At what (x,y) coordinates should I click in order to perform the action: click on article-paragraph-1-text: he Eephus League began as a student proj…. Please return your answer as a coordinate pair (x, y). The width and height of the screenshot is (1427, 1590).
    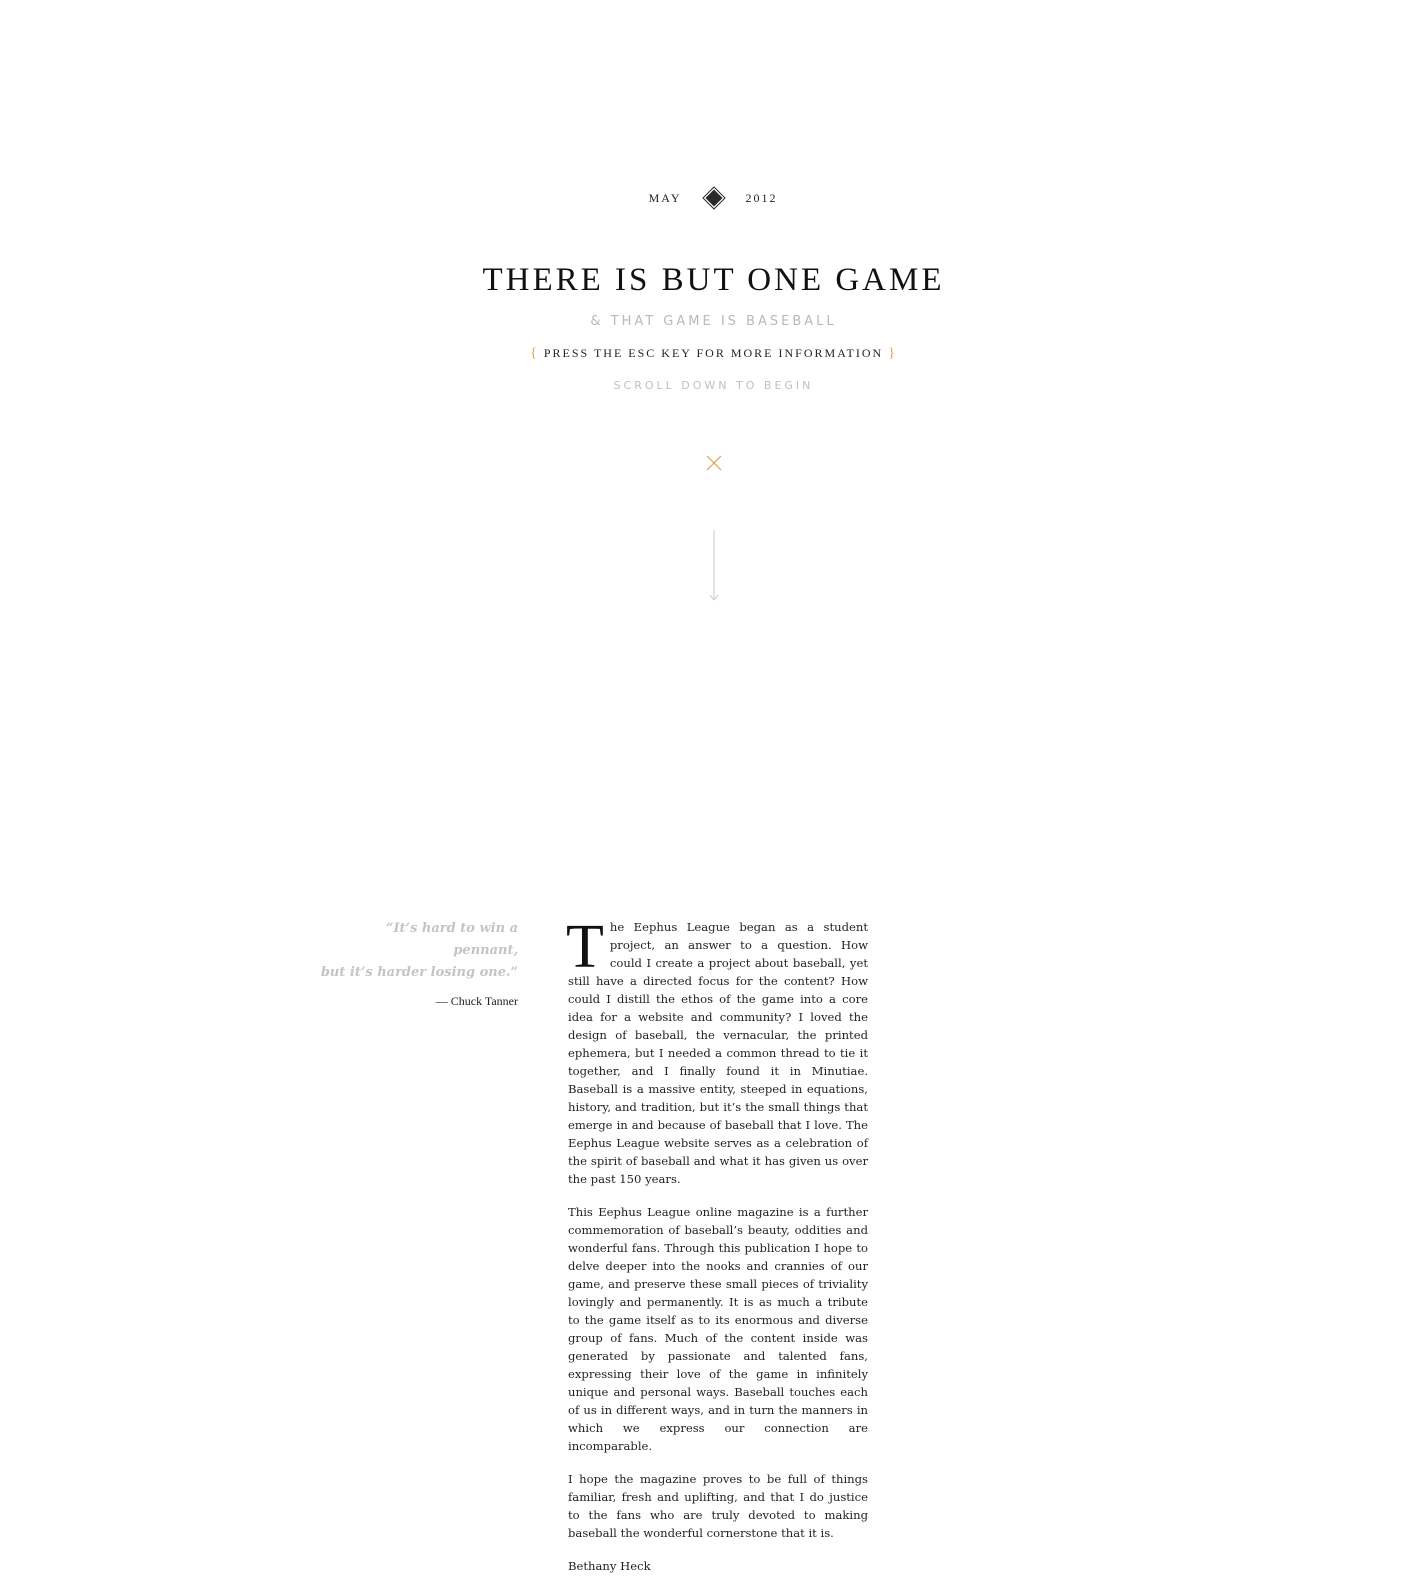
    Looking at the image, I should click on (718, 1053).